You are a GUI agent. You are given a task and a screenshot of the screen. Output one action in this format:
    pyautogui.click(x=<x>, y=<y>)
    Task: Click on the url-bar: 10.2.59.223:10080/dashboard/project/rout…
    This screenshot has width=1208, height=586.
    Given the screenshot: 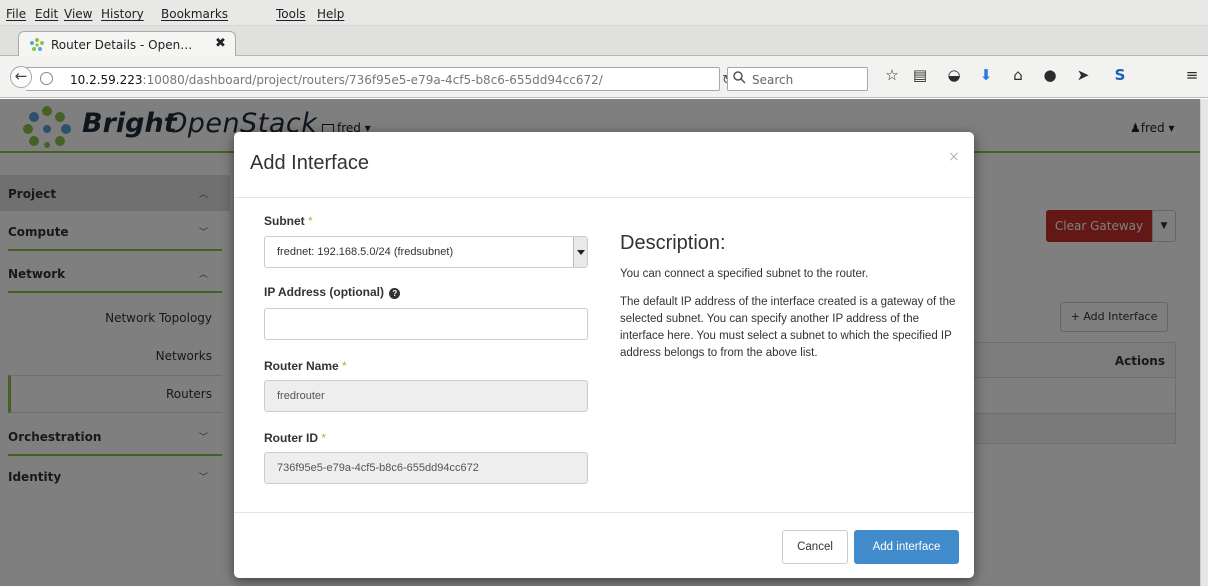 What is the action you would take?
    pyautogui.click(x=379, y=79)
    